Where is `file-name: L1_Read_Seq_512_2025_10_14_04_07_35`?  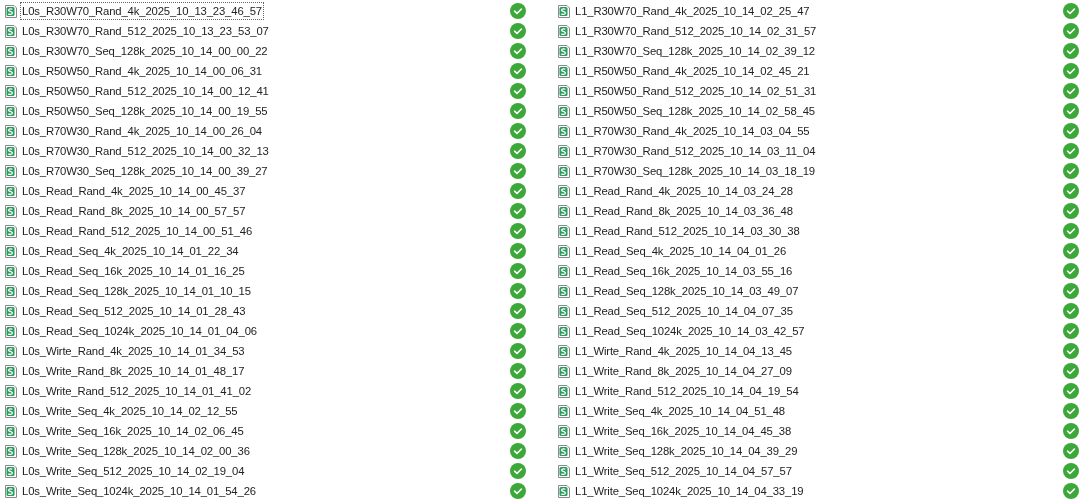
file-name: L1_Read_Seq_512_2025_10_14_04_07_35 is located at coordinates (684, 311).